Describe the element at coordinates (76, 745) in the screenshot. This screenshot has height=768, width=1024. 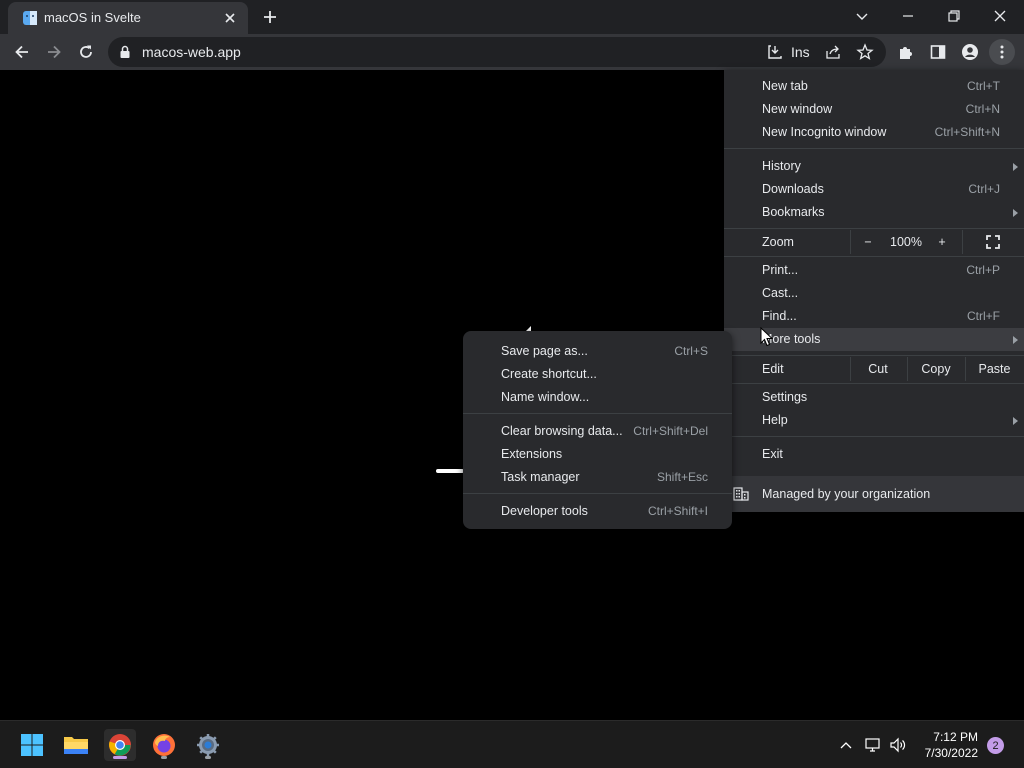
I see `taskbar-file-explorer` at that location.